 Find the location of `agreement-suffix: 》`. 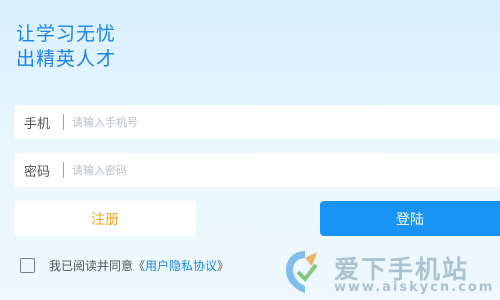

agreement-suffix: 》 is located at coordinates (223, 266).